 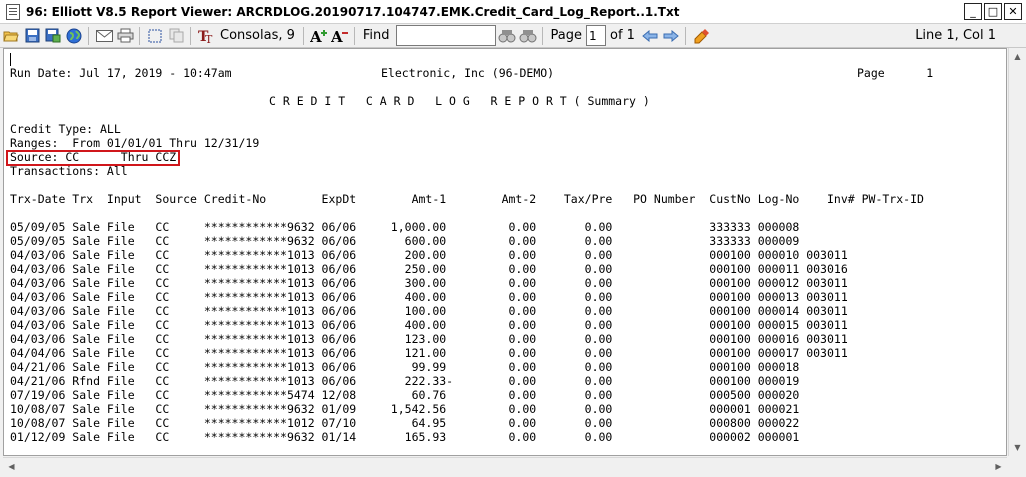 What do you see at coordinates (69, 171) in the screenshot?
I see `transactions: Transactions: All` at bounding box center [69, 171].